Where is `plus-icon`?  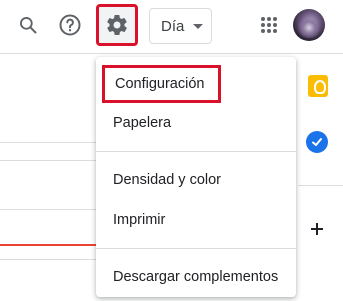 plus-icon is located at coordinates (317, 229).